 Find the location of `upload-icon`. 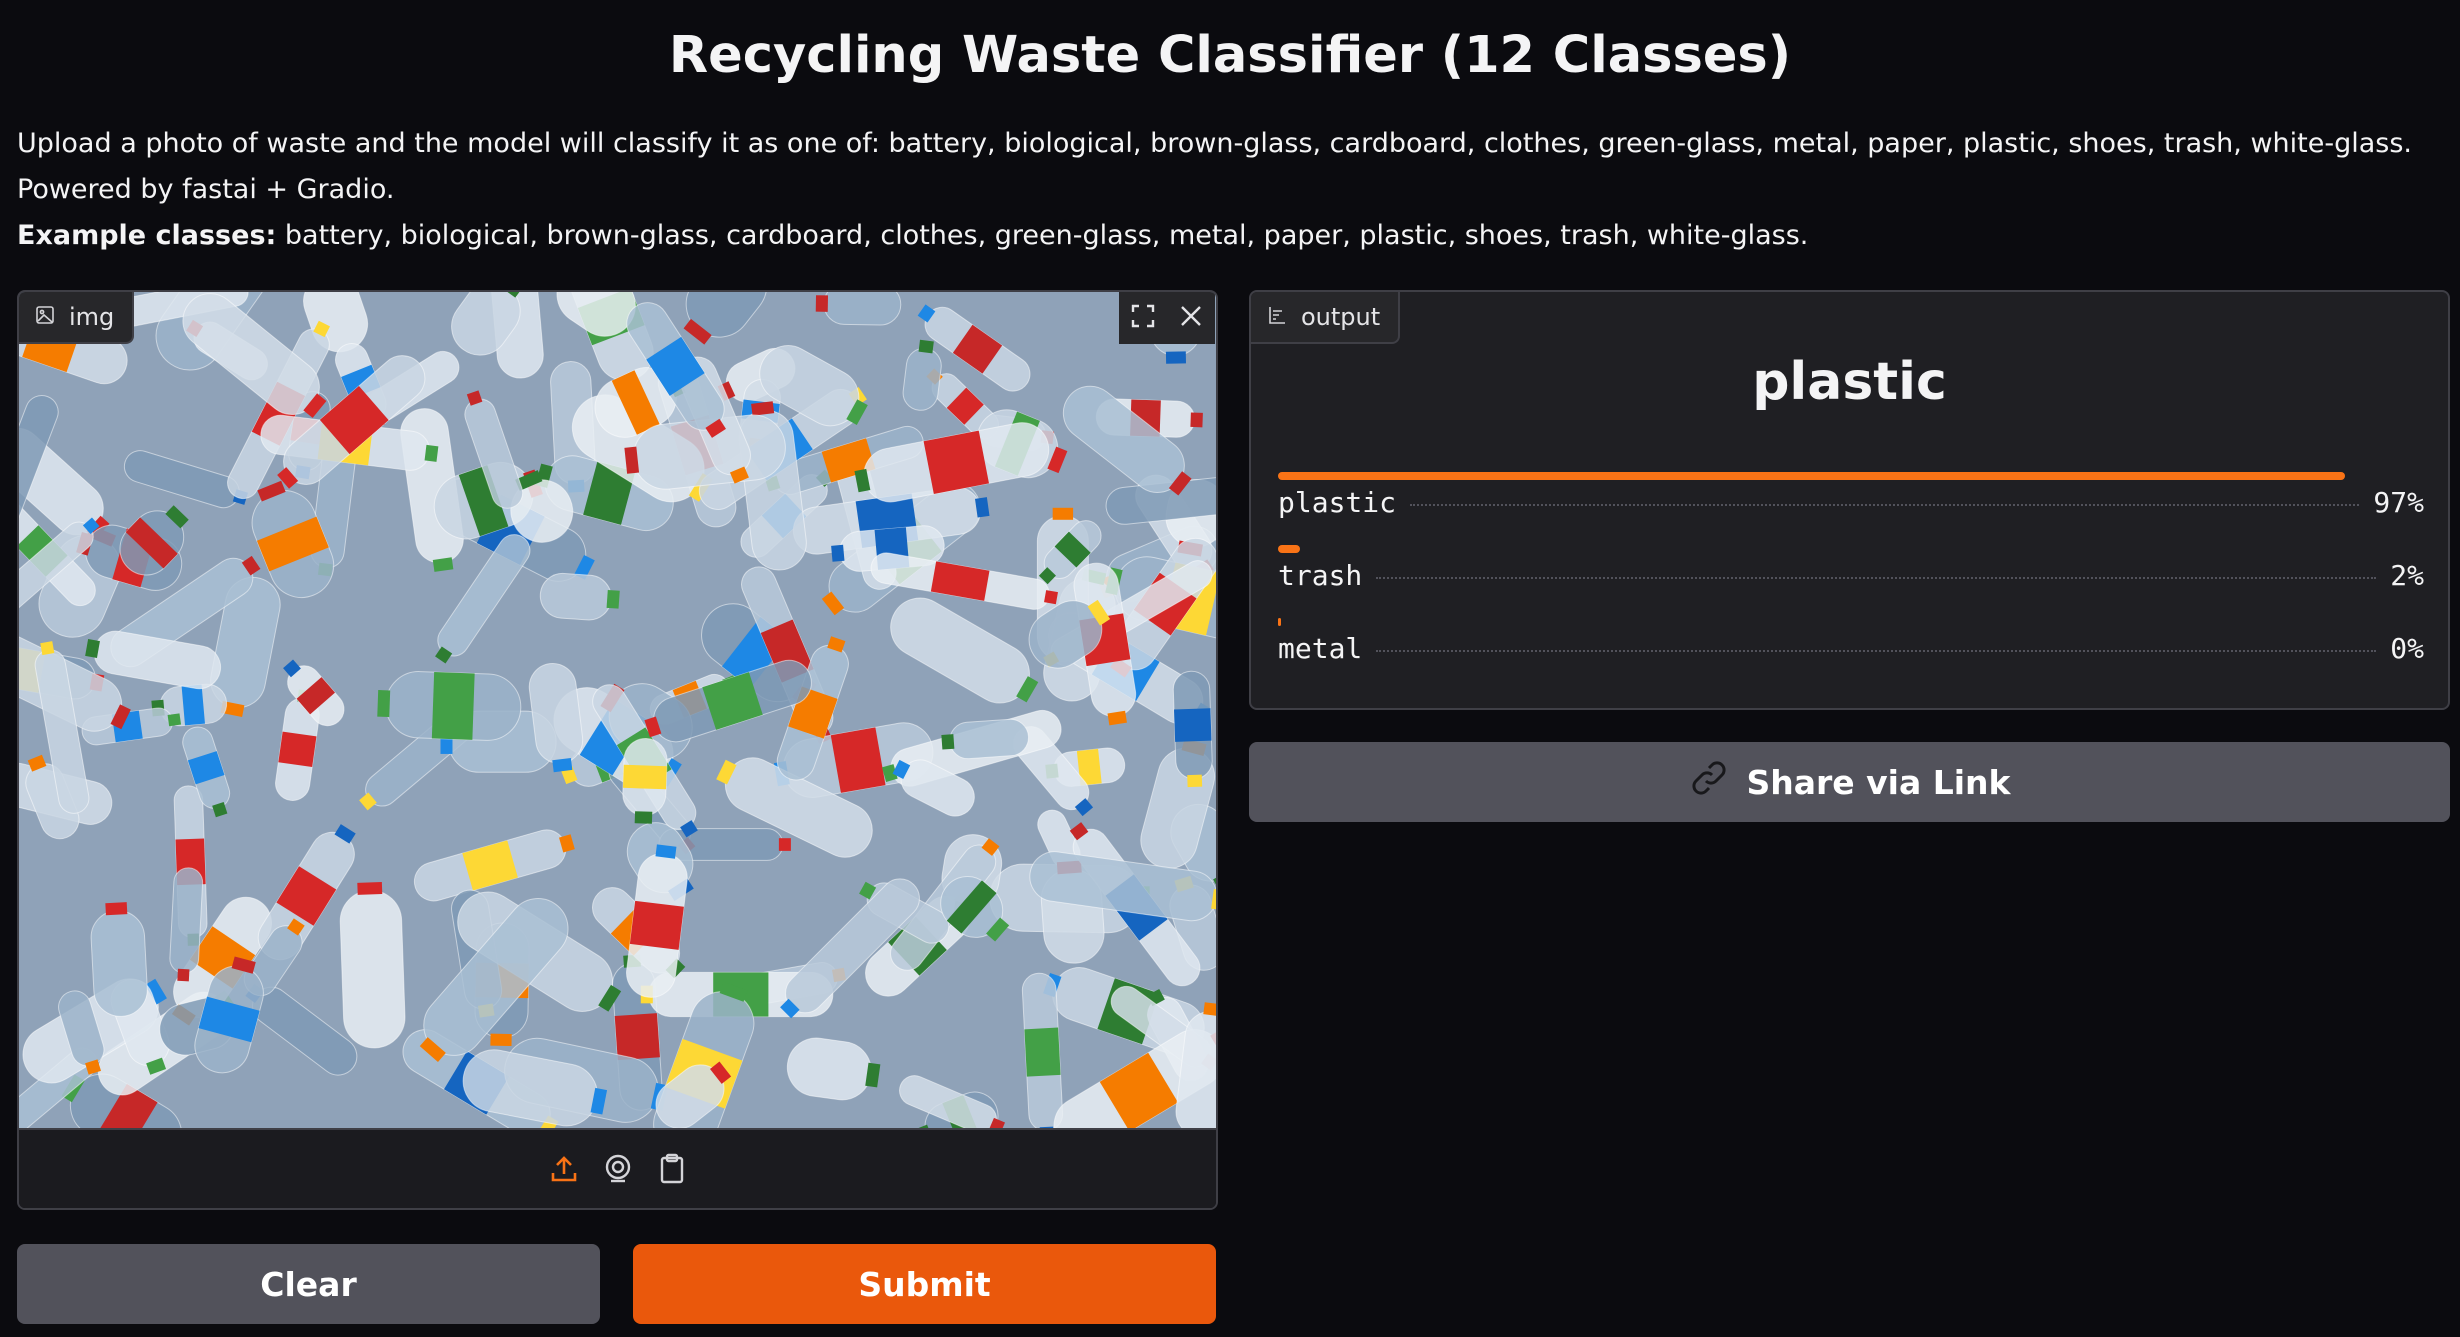

upload-icon is located at coordinates (564, 1169).